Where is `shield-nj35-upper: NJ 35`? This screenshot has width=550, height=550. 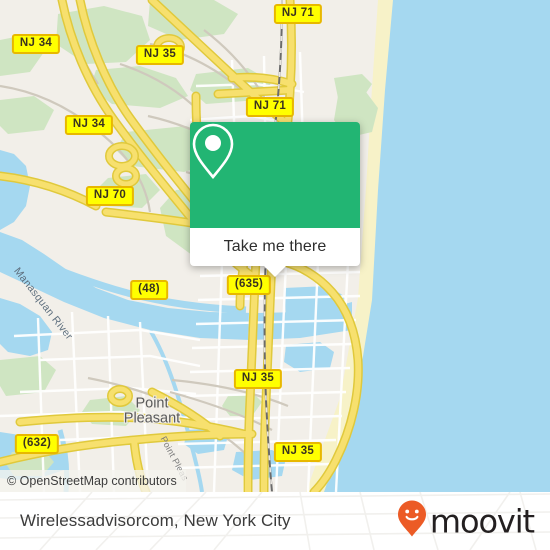
shield-nj35-upper: NJ 35 is located at coordinates (160, 55).